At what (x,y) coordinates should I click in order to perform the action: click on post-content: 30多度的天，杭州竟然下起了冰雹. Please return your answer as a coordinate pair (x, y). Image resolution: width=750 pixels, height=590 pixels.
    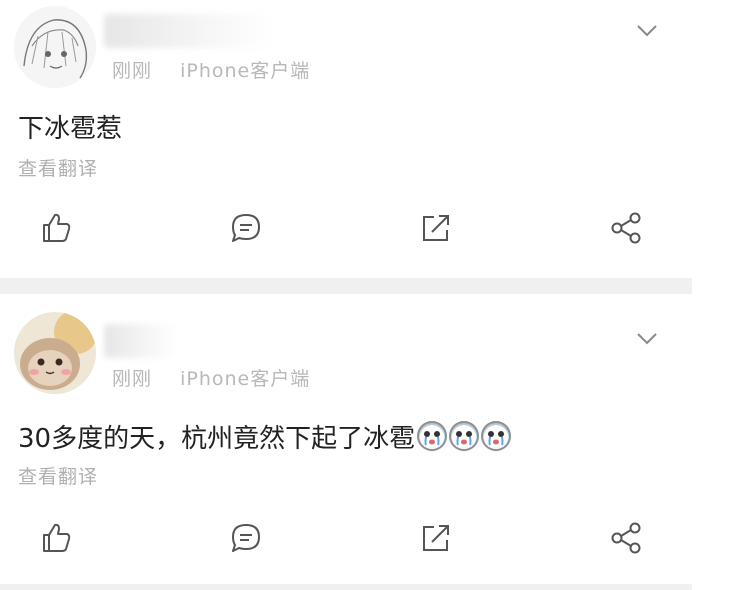
    Looking at the image, I should click on (265, 436).